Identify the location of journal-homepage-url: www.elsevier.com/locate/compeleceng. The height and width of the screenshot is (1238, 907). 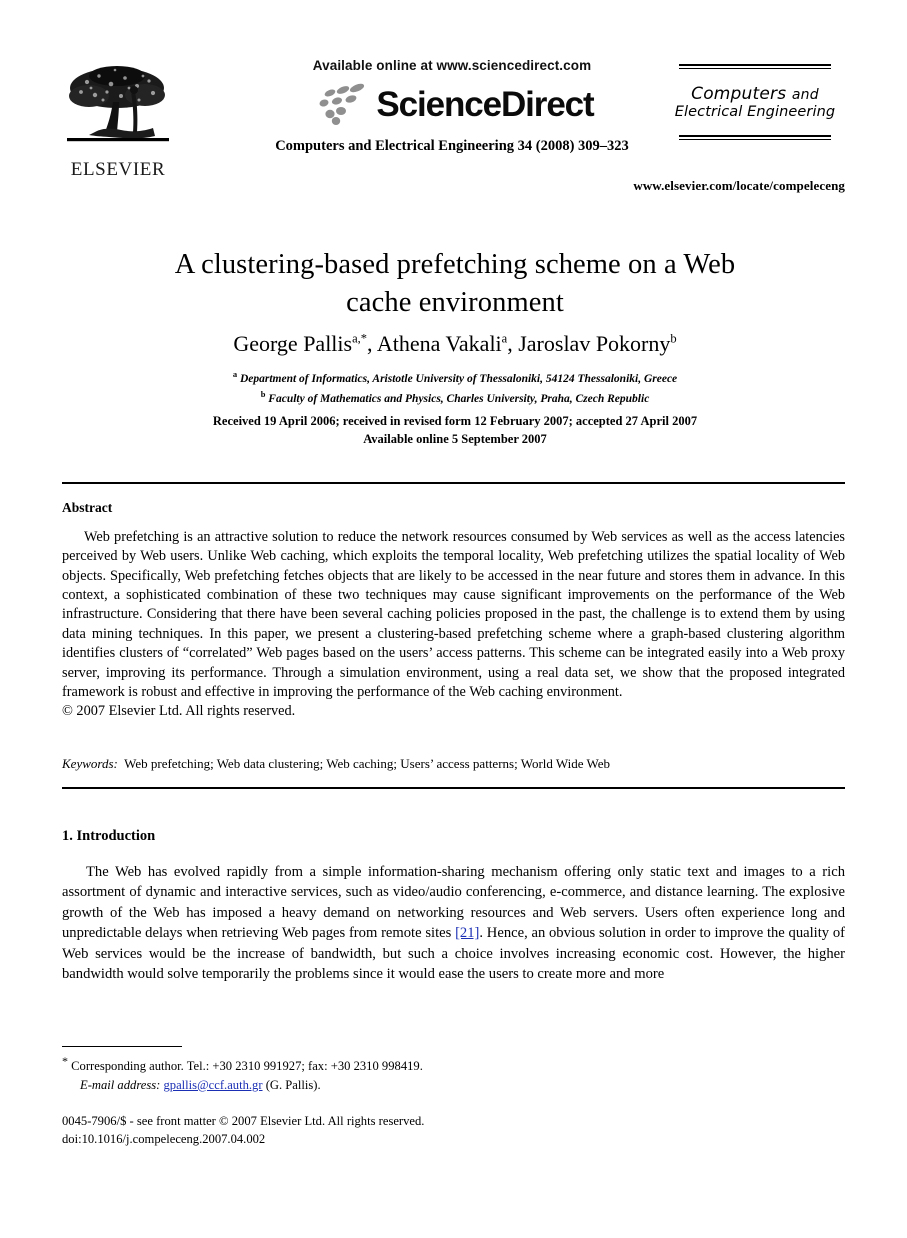
(739, 186).